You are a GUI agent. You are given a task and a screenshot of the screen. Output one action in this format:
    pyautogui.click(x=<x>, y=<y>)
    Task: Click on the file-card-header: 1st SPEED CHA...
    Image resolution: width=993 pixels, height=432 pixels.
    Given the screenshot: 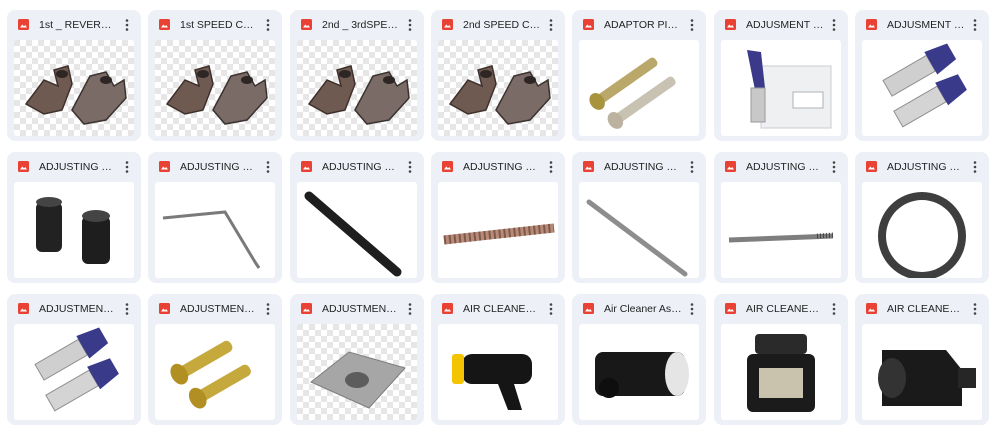 What is the action you would take?
    pyautogui.click(x=215, y=24)
    